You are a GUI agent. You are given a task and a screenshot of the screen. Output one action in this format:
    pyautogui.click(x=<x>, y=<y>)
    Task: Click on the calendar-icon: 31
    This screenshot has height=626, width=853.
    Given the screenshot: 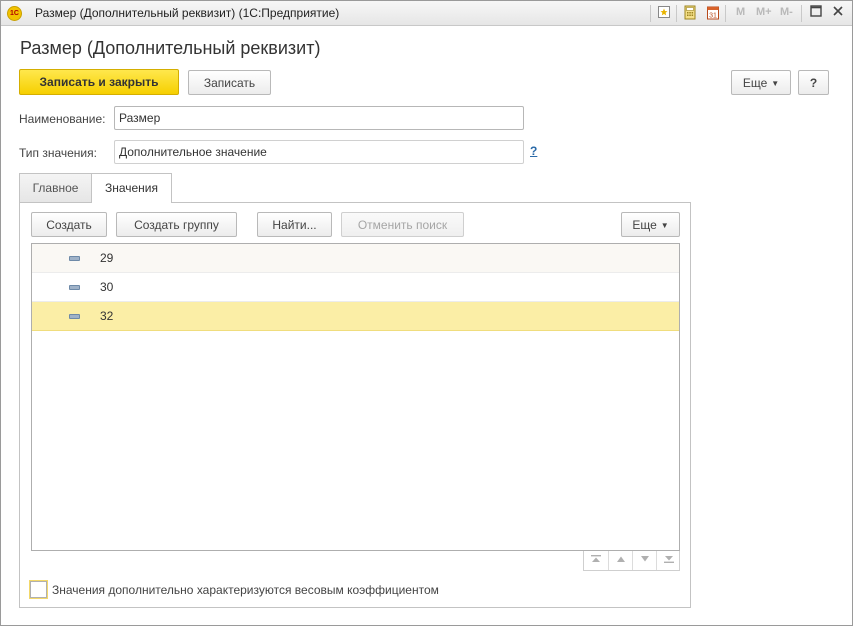 What is the action you would take?
    pyautogui.click(x=713, y=13)
    